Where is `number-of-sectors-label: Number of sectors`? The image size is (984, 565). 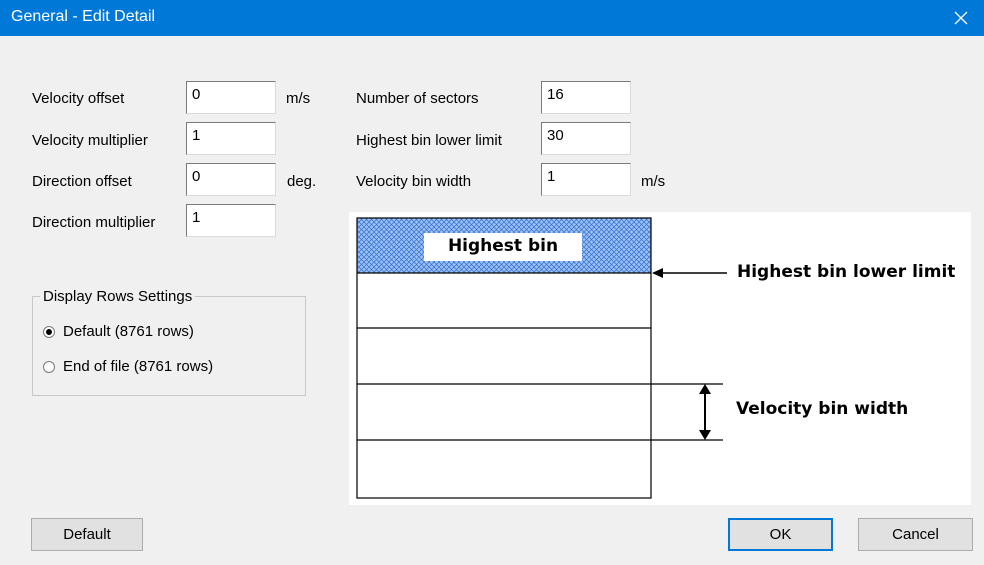 number-of-sectors-label: Number of sectors is located at coordinates (417, 98).